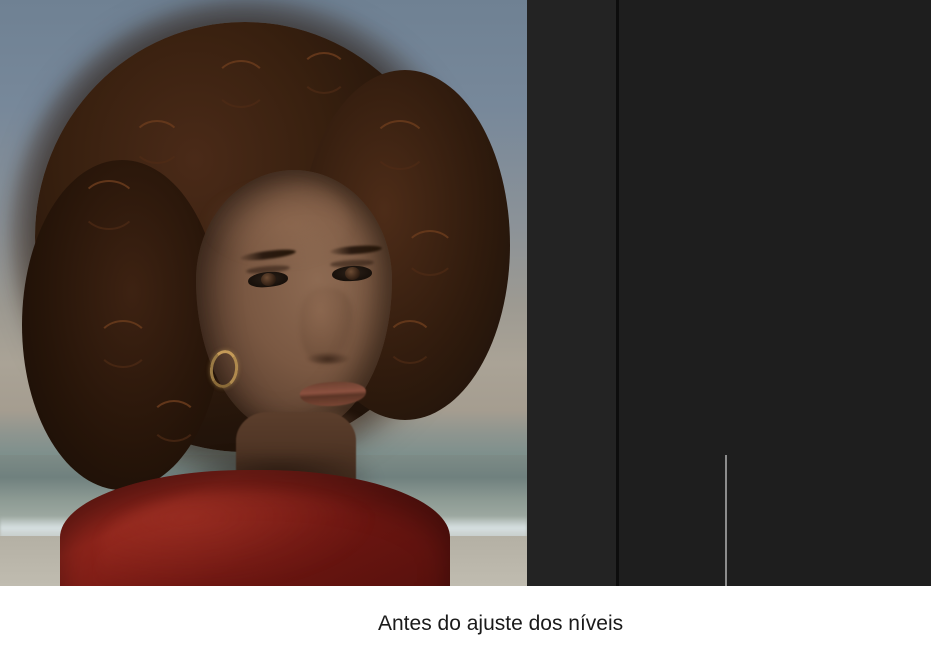 The height and width of the screenshot is (652, 931). Describe the element at coordinates (268, 279) in the screenshot. I see `iris-left` at that location.